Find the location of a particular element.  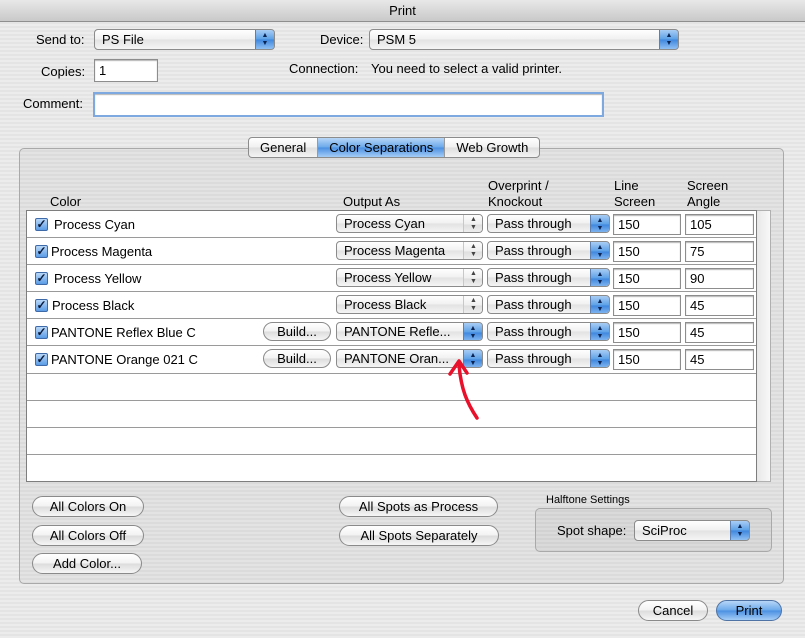

output-as-value: Process Cyan is located at coordinates (384, 223).